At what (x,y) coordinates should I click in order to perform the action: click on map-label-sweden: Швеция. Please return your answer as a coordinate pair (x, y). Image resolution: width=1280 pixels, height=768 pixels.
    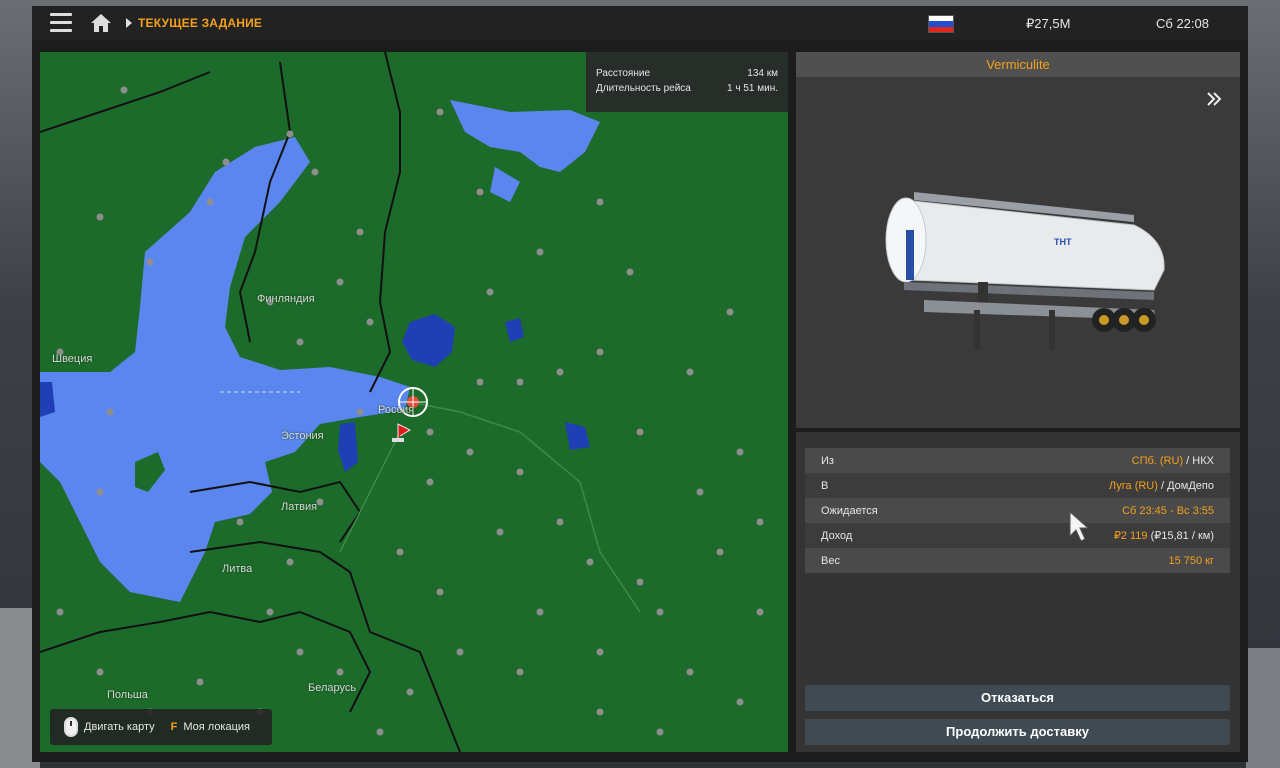
    Looking at the image, I should click on (72, 359).